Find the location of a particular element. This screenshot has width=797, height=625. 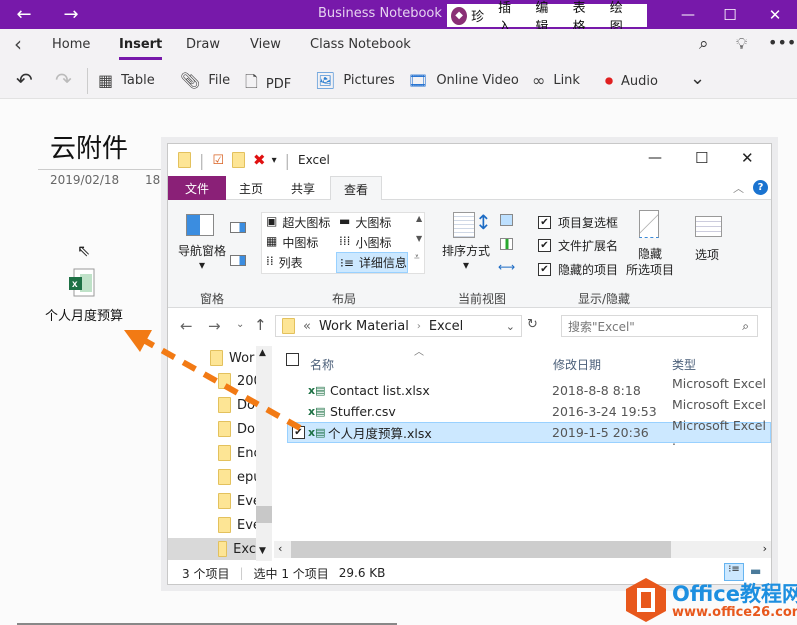

layout-extra-large-icons: ▣ 超大图标 is located at coordinates (298, 222).